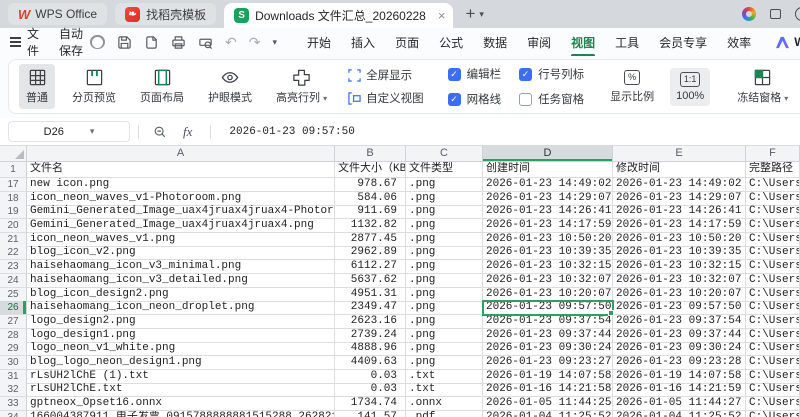 This screenshot has height=417, width=800. What do you see at coordinates (797, 14) in the screenshot?
I see `window-control-icon` at bounding box center [797, 14].